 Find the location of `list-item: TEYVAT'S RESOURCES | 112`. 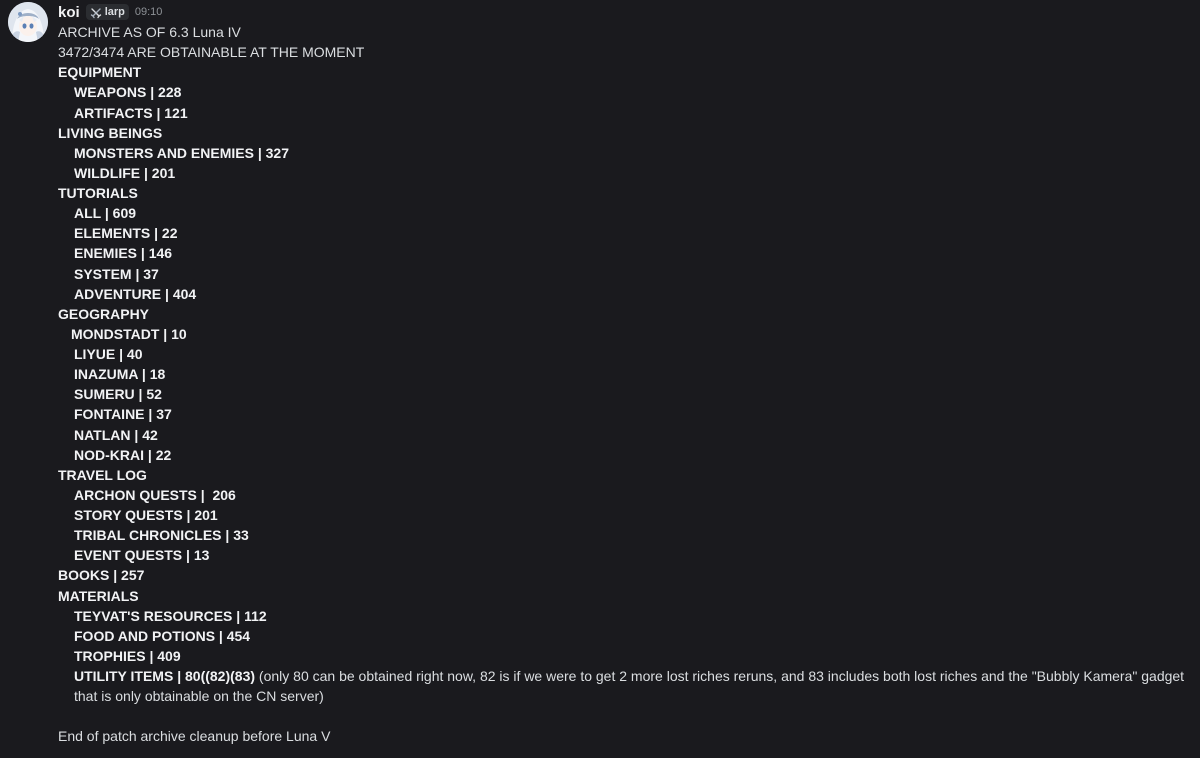

list-item: TEYVAT'S RESOURCES | 112 is located at coordinates (170, 615).